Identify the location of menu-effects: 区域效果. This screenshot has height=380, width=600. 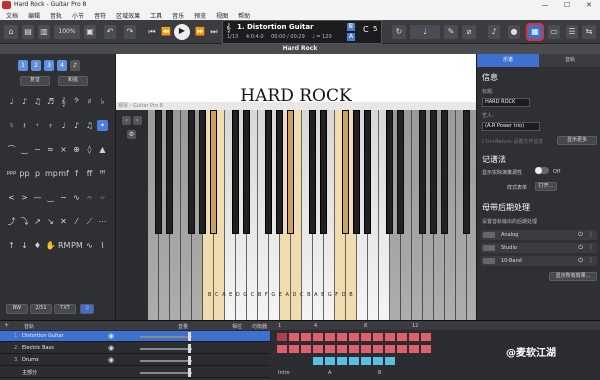
(128, 15).